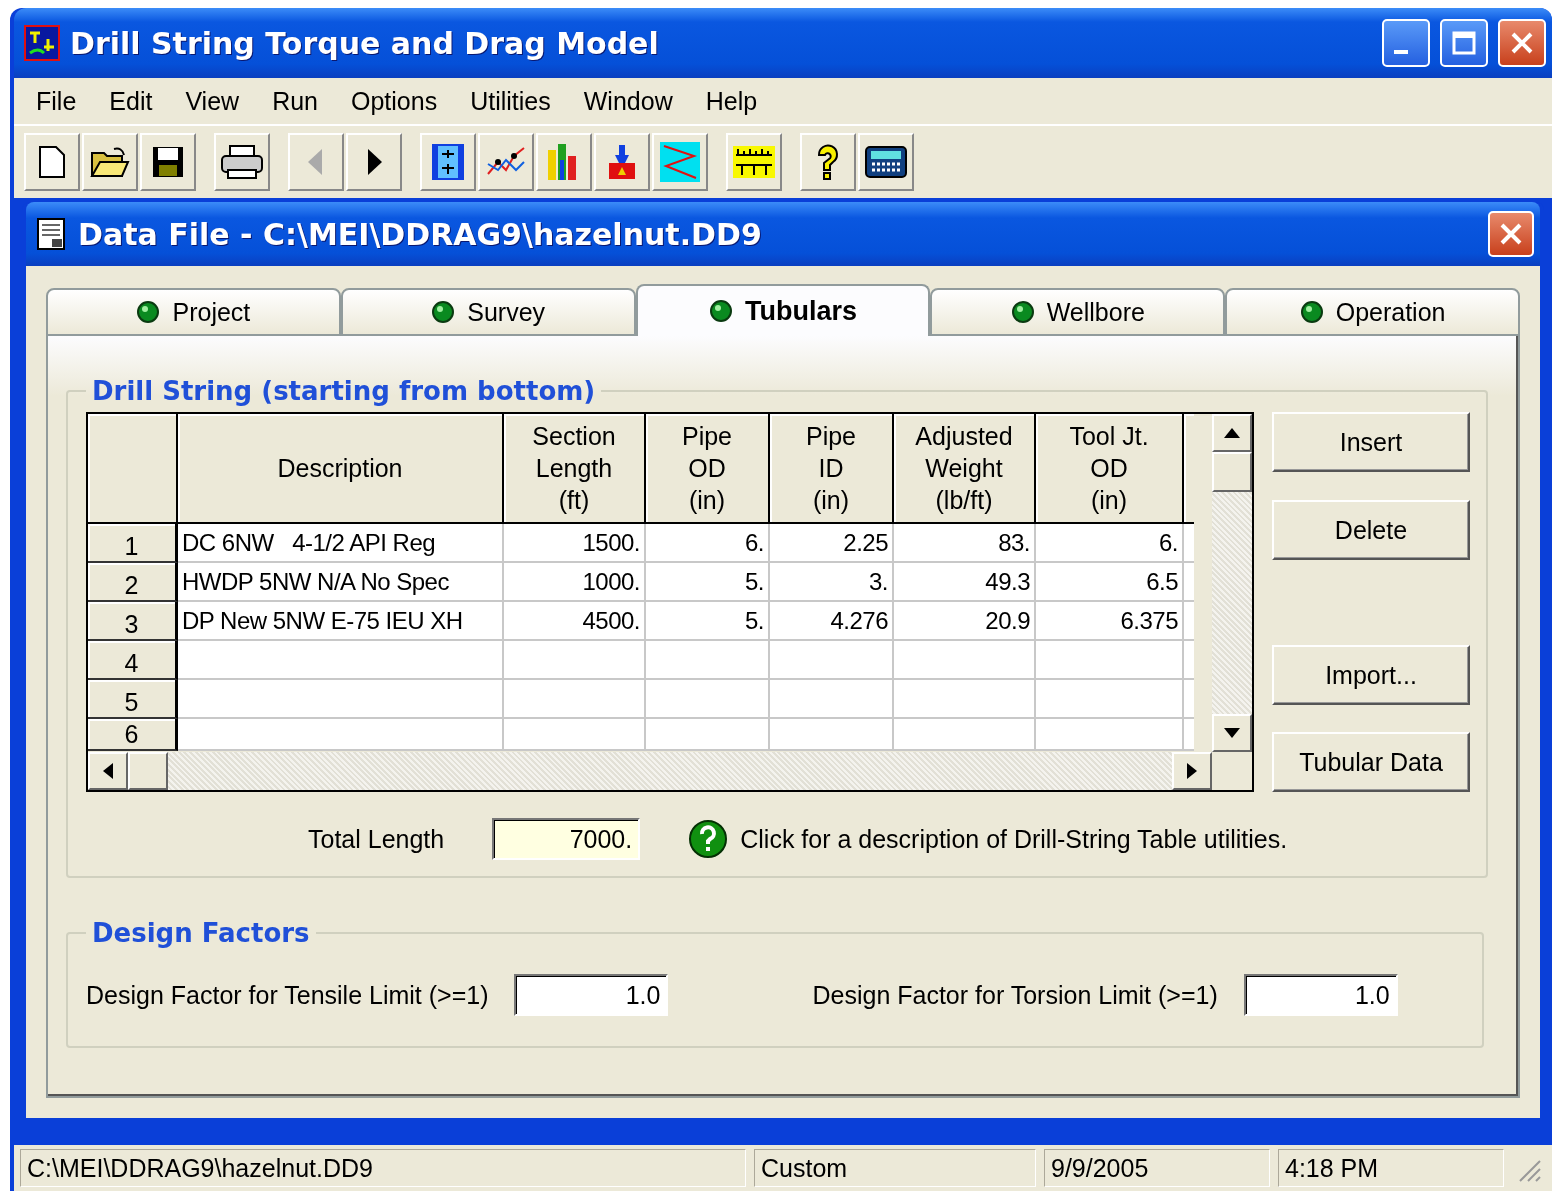 The width and height of the screenshot is (1552, 1191). What do you see at coordinates (1157, 1168) in the screenshot?
I see `status-pane: 9/9/2005` at bounding box center [1157, 1168].